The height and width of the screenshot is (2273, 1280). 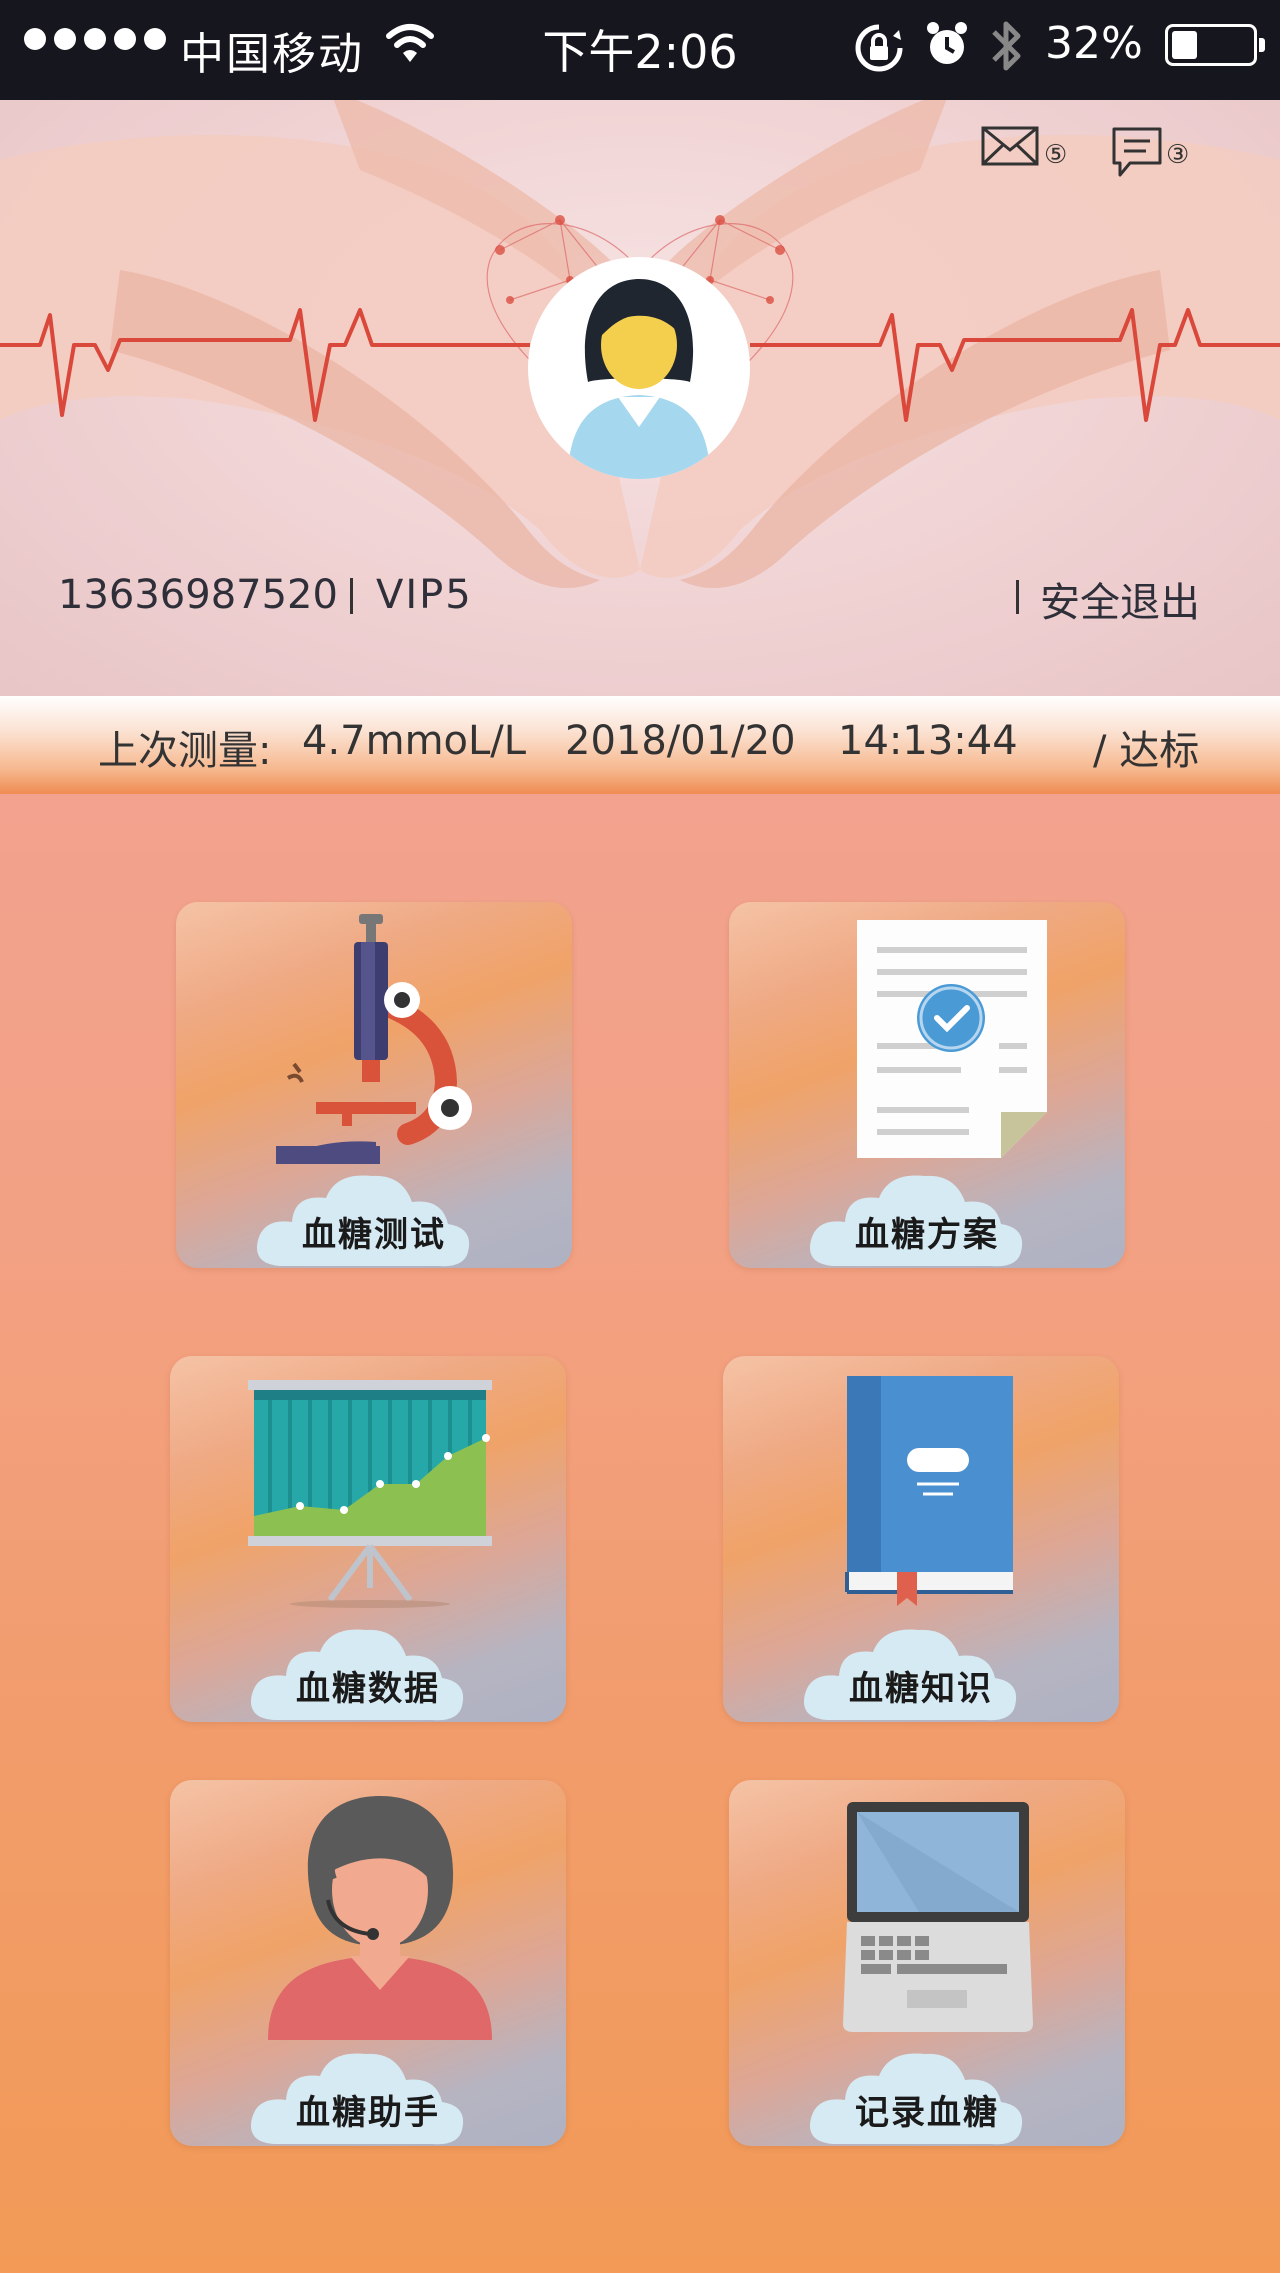 I want to click on menu-tile-record-blood-sugar: 记录血糖, so click(x=927, y=1963).